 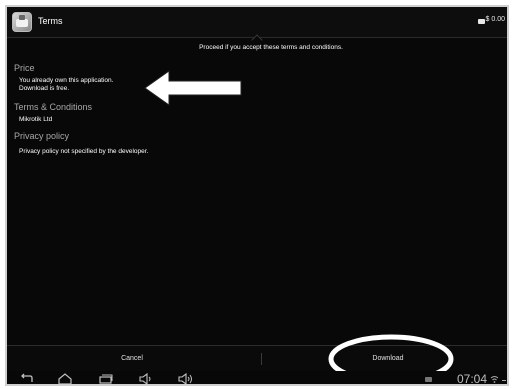 I want to click on wifi-icon, so click(x=494, y=379).